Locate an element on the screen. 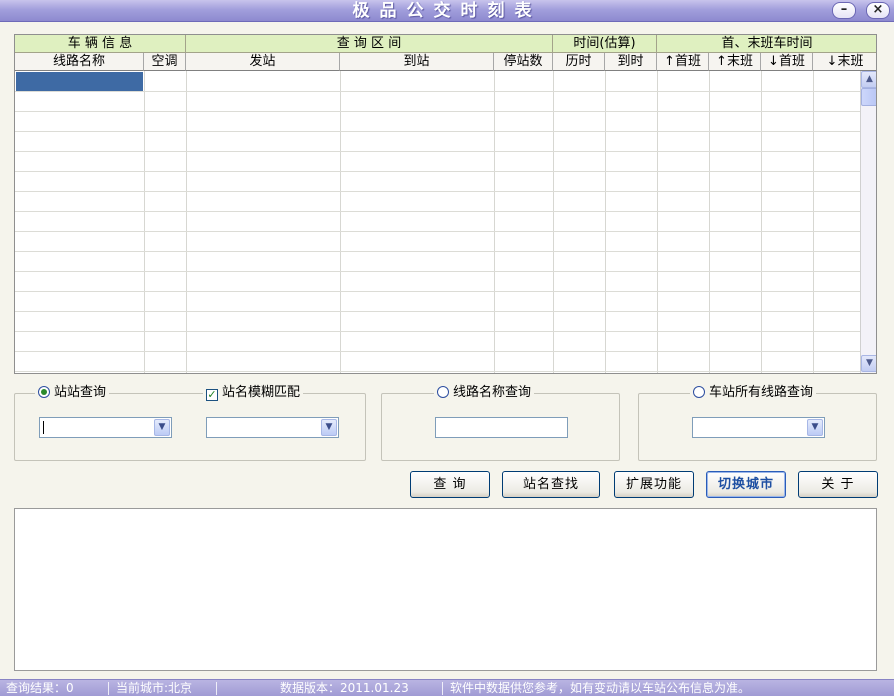  close-button: × is located at coordinates (878, 10).